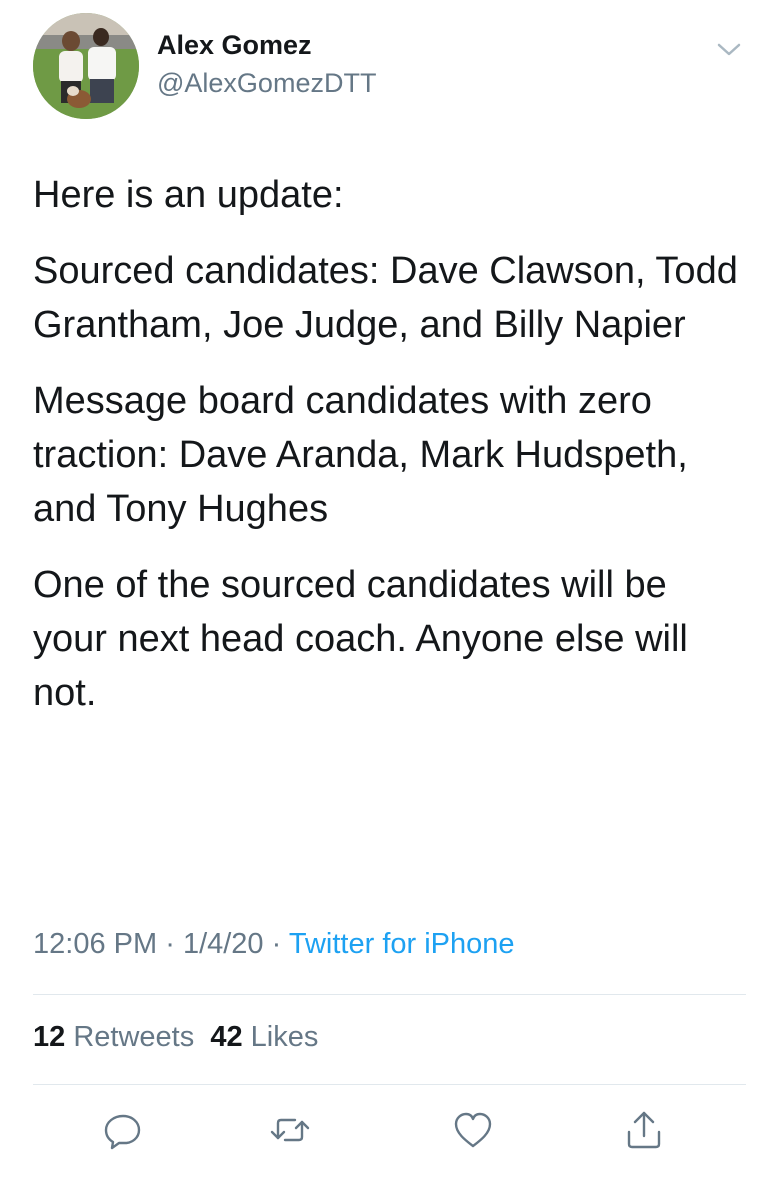 This screenshot has height=1200, width=772. I want to click on retweets-stat: 12 Retweets, so click(113, 1037).